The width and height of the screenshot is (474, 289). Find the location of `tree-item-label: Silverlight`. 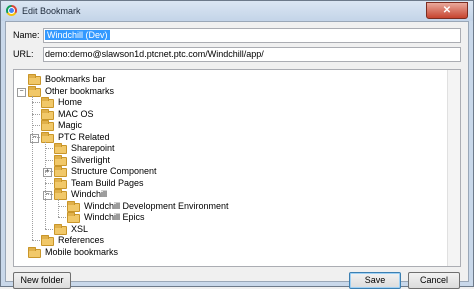

tree-item-label: Silverlight is located at coordinates (91, 159).